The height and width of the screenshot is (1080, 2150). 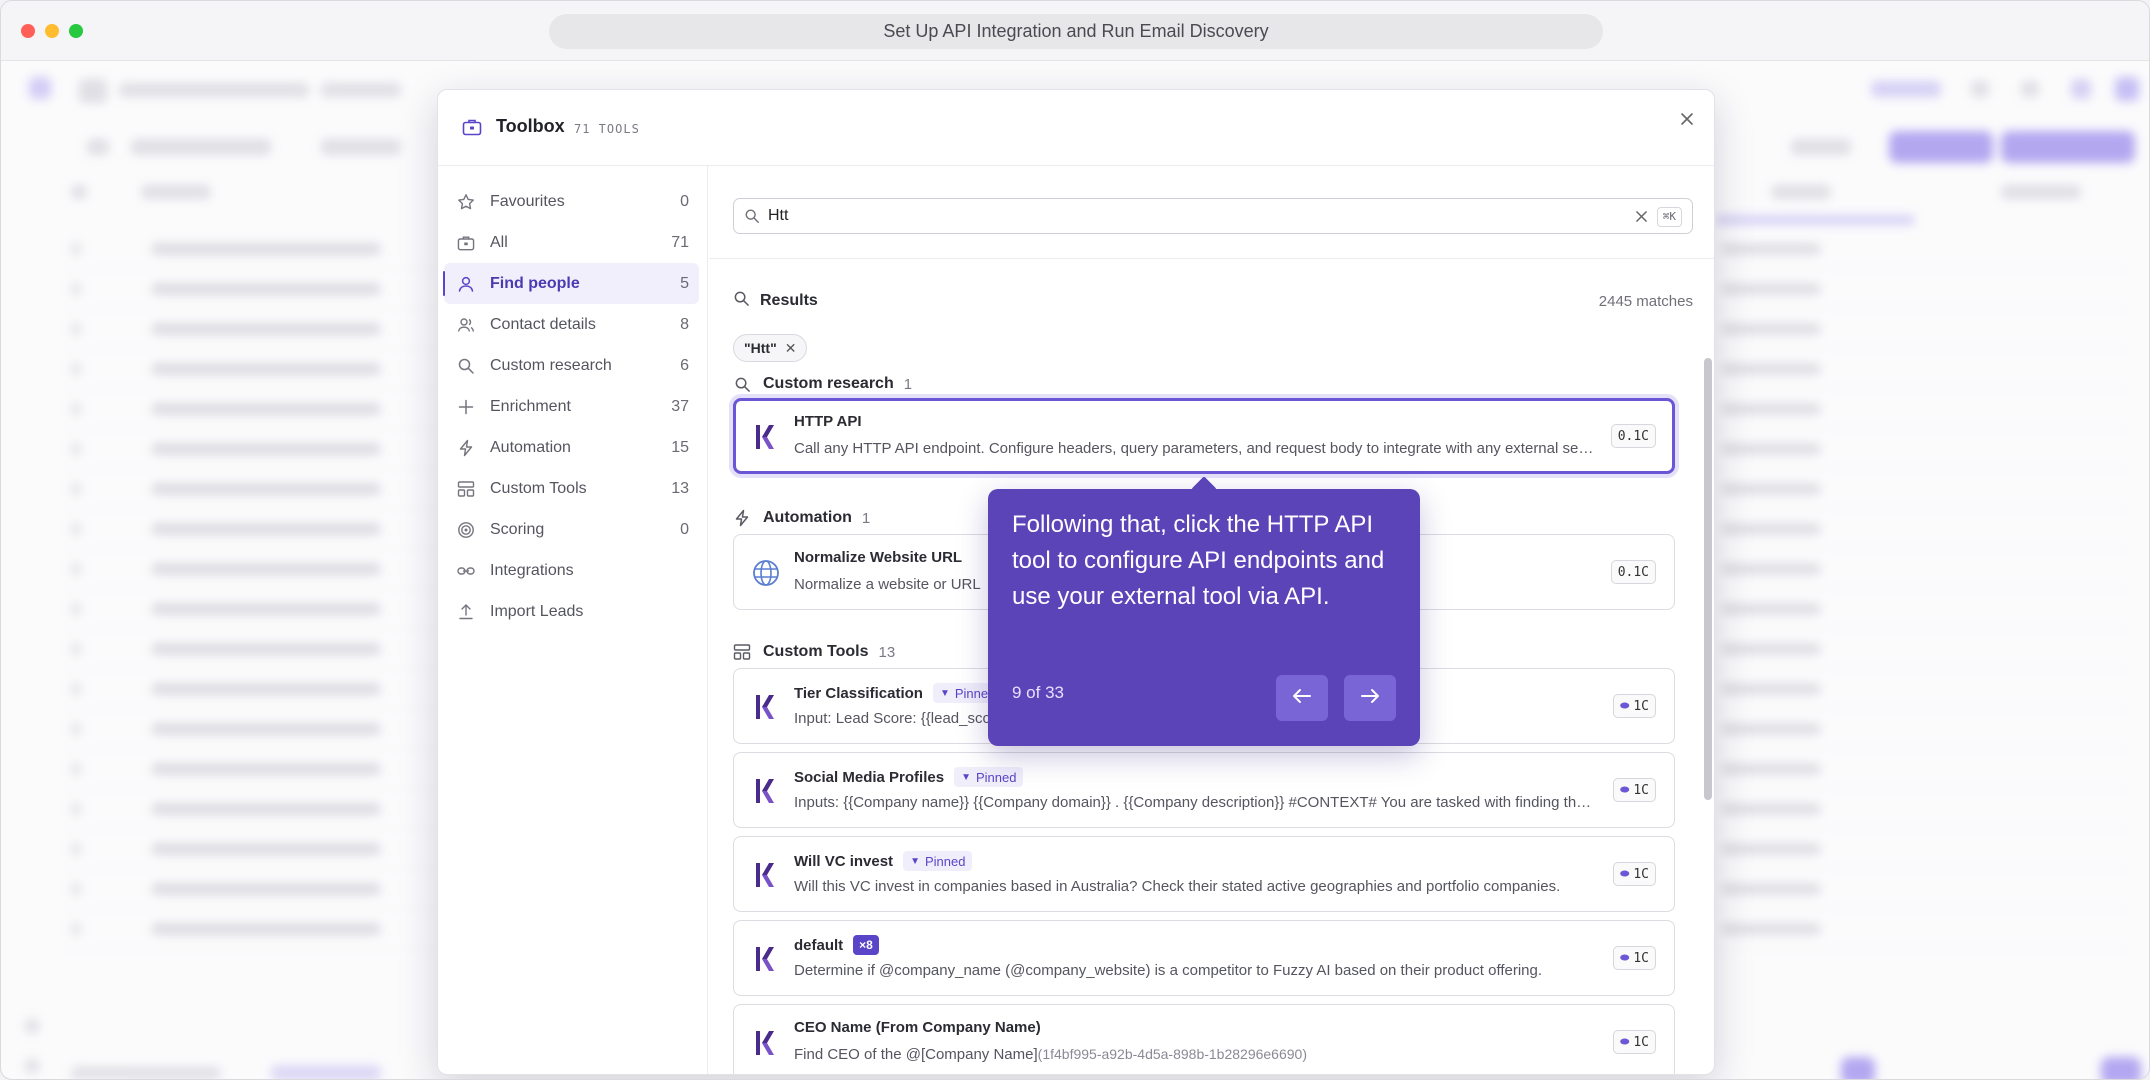 What do you see at coordinates (1076, 128) in the screenshot?
I see `modal-header: Toolbox 71 TOOLS` at bounding box center [1076, 128].